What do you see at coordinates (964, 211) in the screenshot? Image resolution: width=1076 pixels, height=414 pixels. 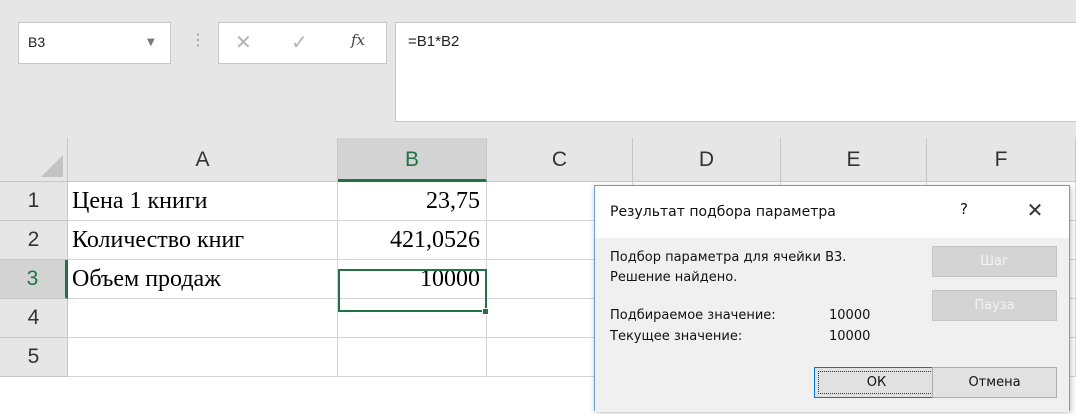 I see `help-icon: ?` at bounding box center [964, 211].